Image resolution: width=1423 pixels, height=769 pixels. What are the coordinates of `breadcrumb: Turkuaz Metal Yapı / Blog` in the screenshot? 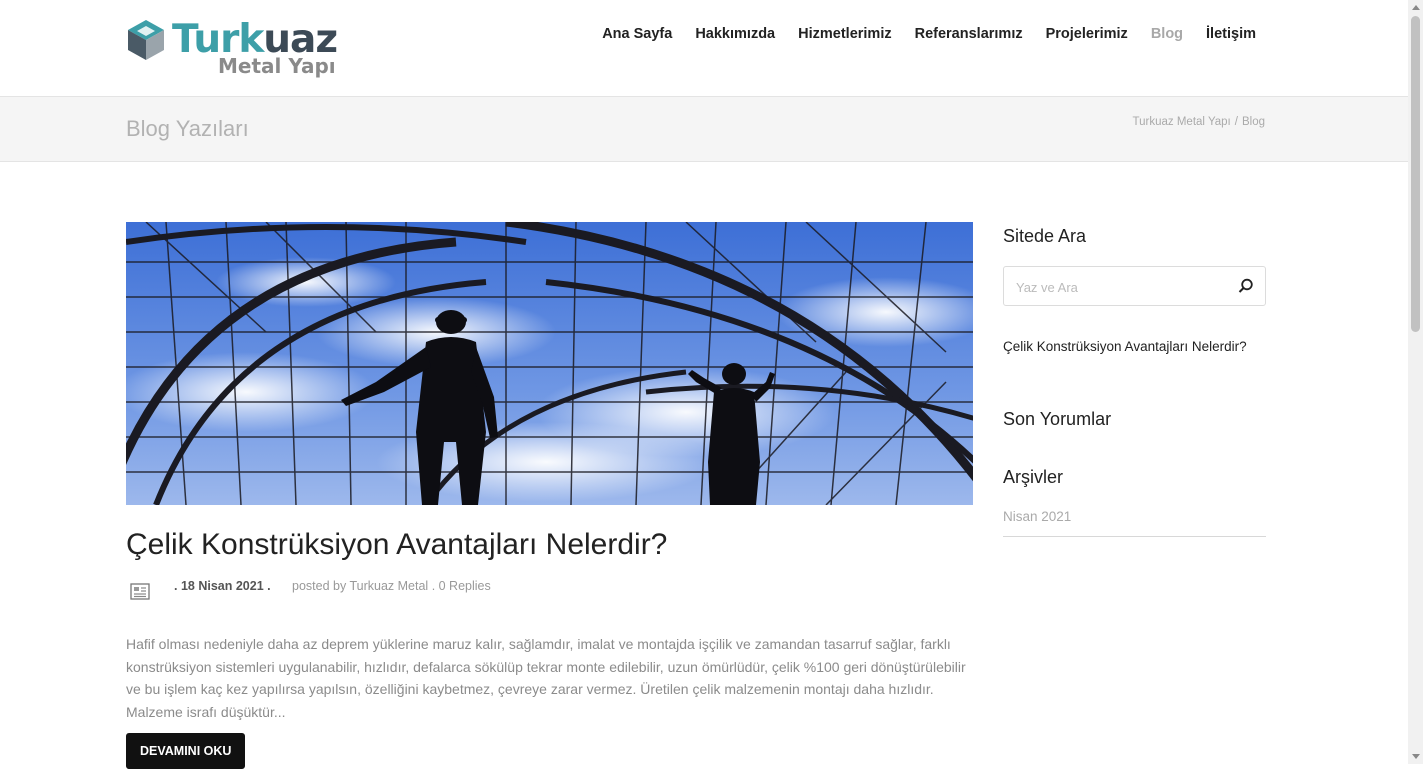 It's located at (1199, 122).